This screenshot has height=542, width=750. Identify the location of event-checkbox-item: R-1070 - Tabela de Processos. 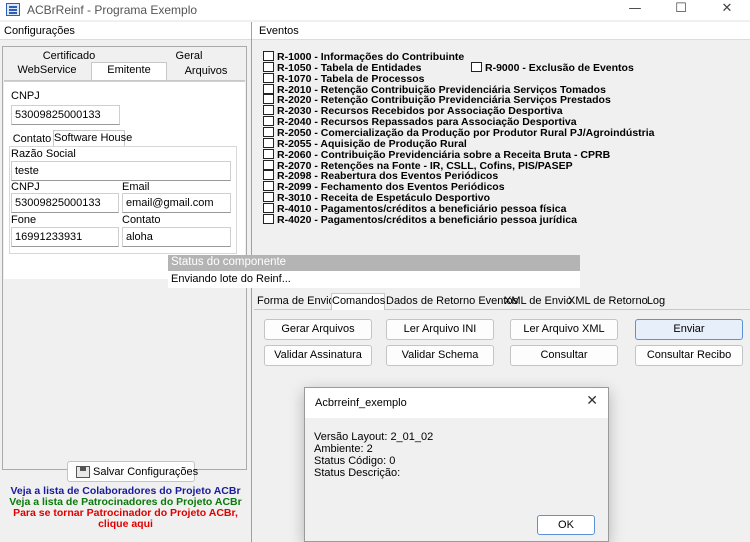
(343, 78).